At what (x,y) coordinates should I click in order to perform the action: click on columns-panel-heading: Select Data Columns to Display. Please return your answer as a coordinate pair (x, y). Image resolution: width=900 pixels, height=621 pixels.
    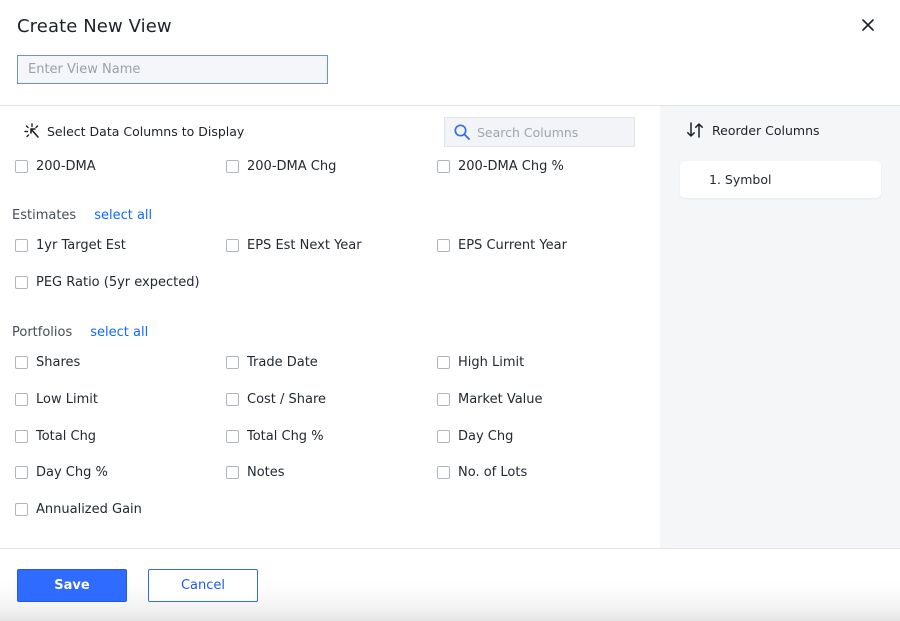
    Looking at the image, I should click on (133, 131).